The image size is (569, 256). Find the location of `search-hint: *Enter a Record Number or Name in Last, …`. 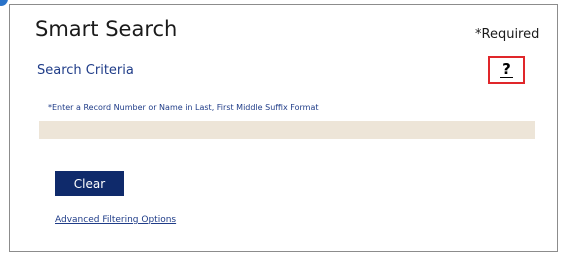

search-hint: *Enter a Record Number or Name in Last, … is located at coordinates (183, 107).